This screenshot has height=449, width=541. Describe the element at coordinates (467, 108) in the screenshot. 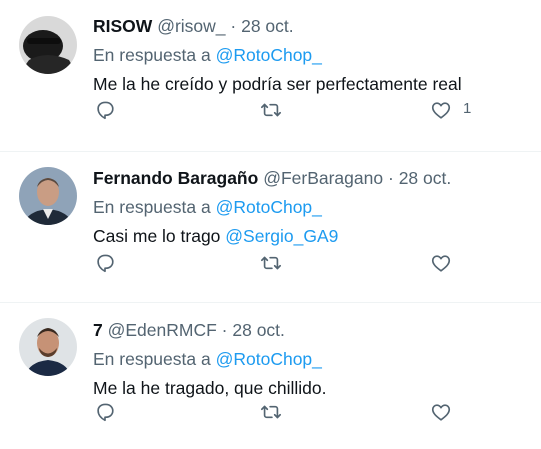

I see `like-count: 1` at that location.